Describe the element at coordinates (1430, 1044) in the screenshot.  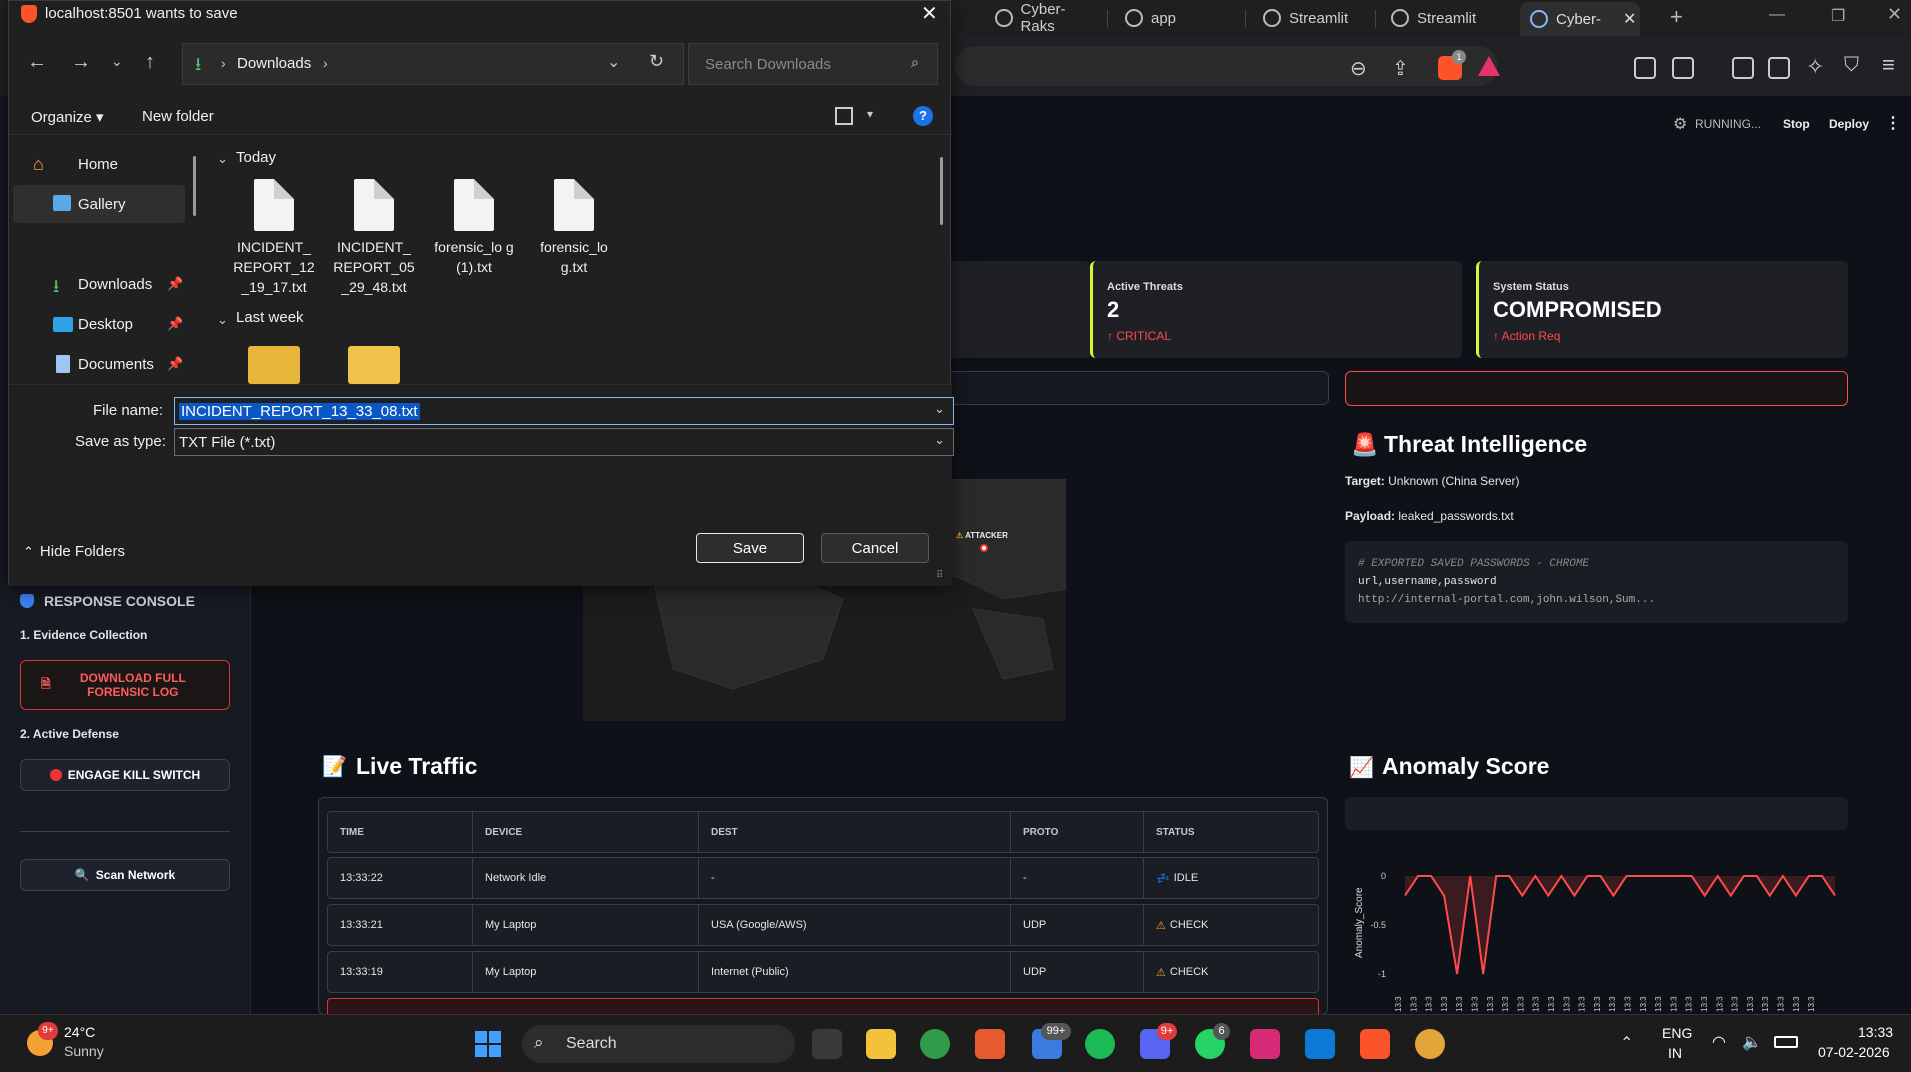
I see `chrome-canary-icon` at that location.